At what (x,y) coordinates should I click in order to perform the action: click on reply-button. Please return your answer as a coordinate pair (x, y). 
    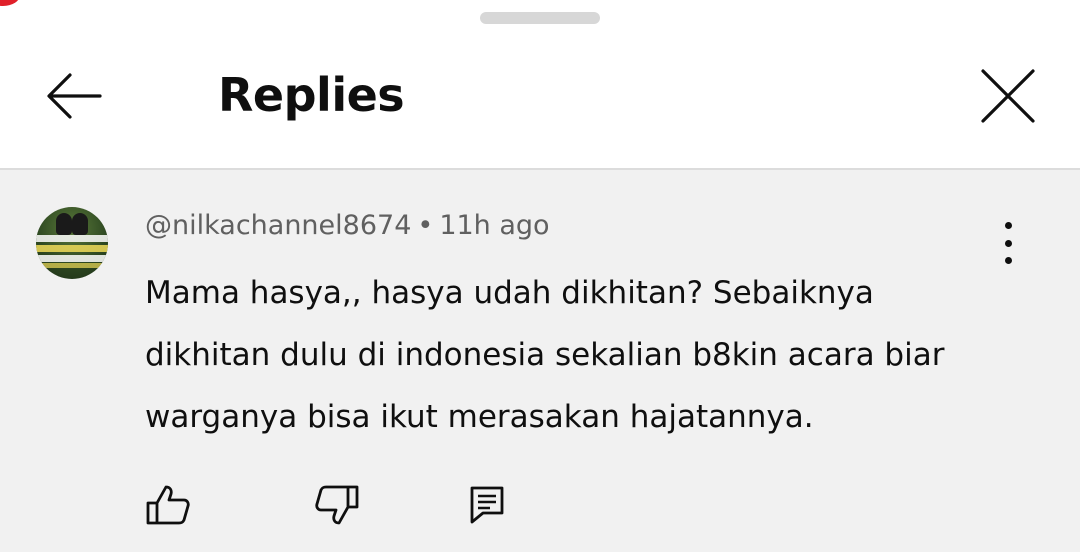
    Looking at the image, I should click on (487, 505).